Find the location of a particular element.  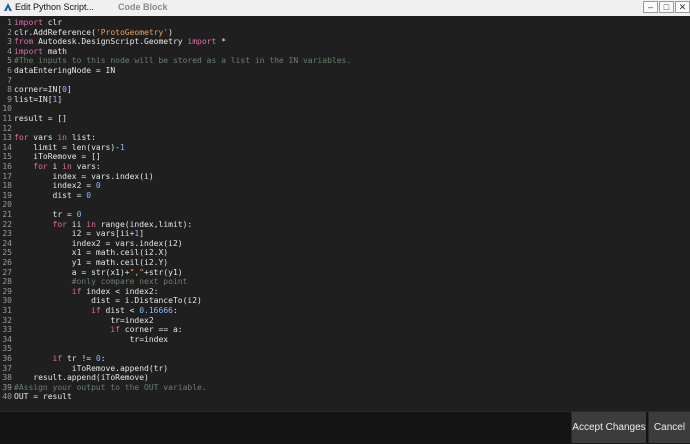

line-number: 2 is located at coordinates (9, 32).